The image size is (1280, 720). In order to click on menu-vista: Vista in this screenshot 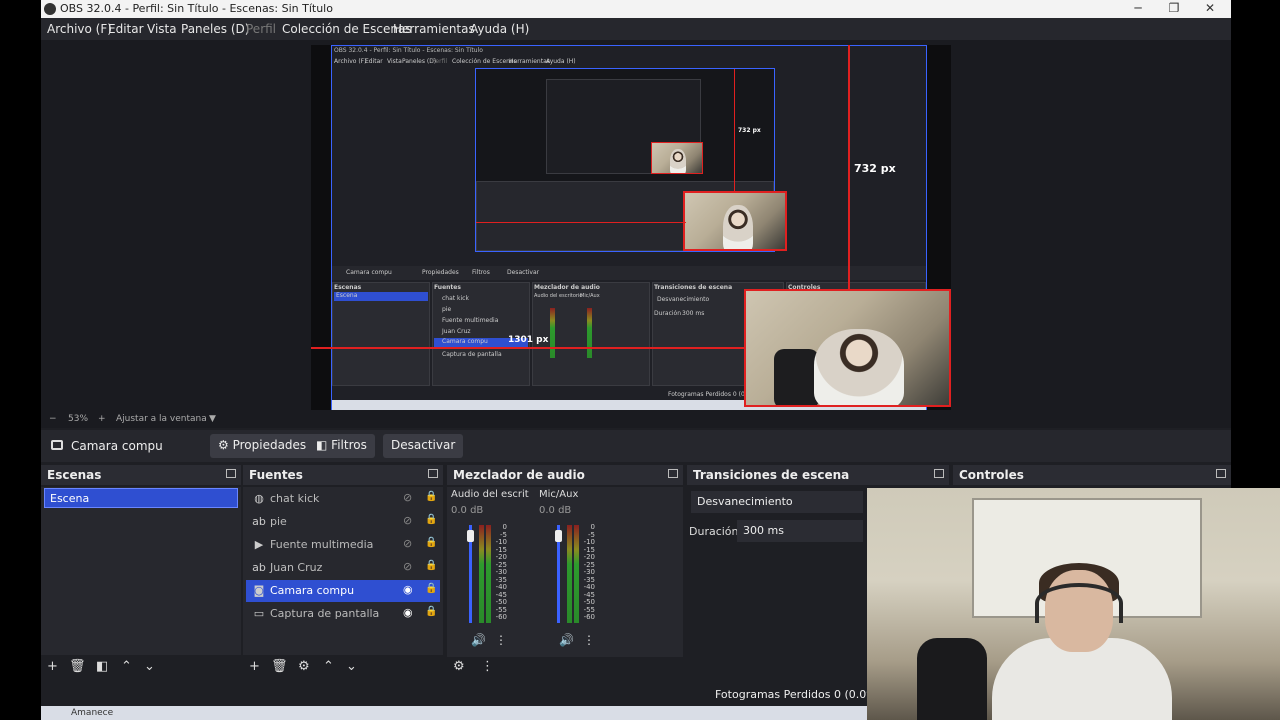, I will do `click(162, 29)`.